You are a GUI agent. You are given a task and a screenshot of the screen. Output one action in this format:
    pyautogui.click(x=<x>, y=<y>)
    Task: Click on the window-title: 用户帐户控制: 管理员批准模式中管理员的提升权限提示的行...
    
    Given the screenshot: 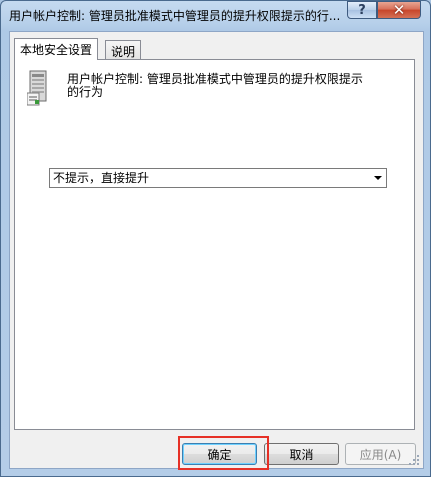 What is the action you would take?
    pyautogui.click(x=175, y=16)
    